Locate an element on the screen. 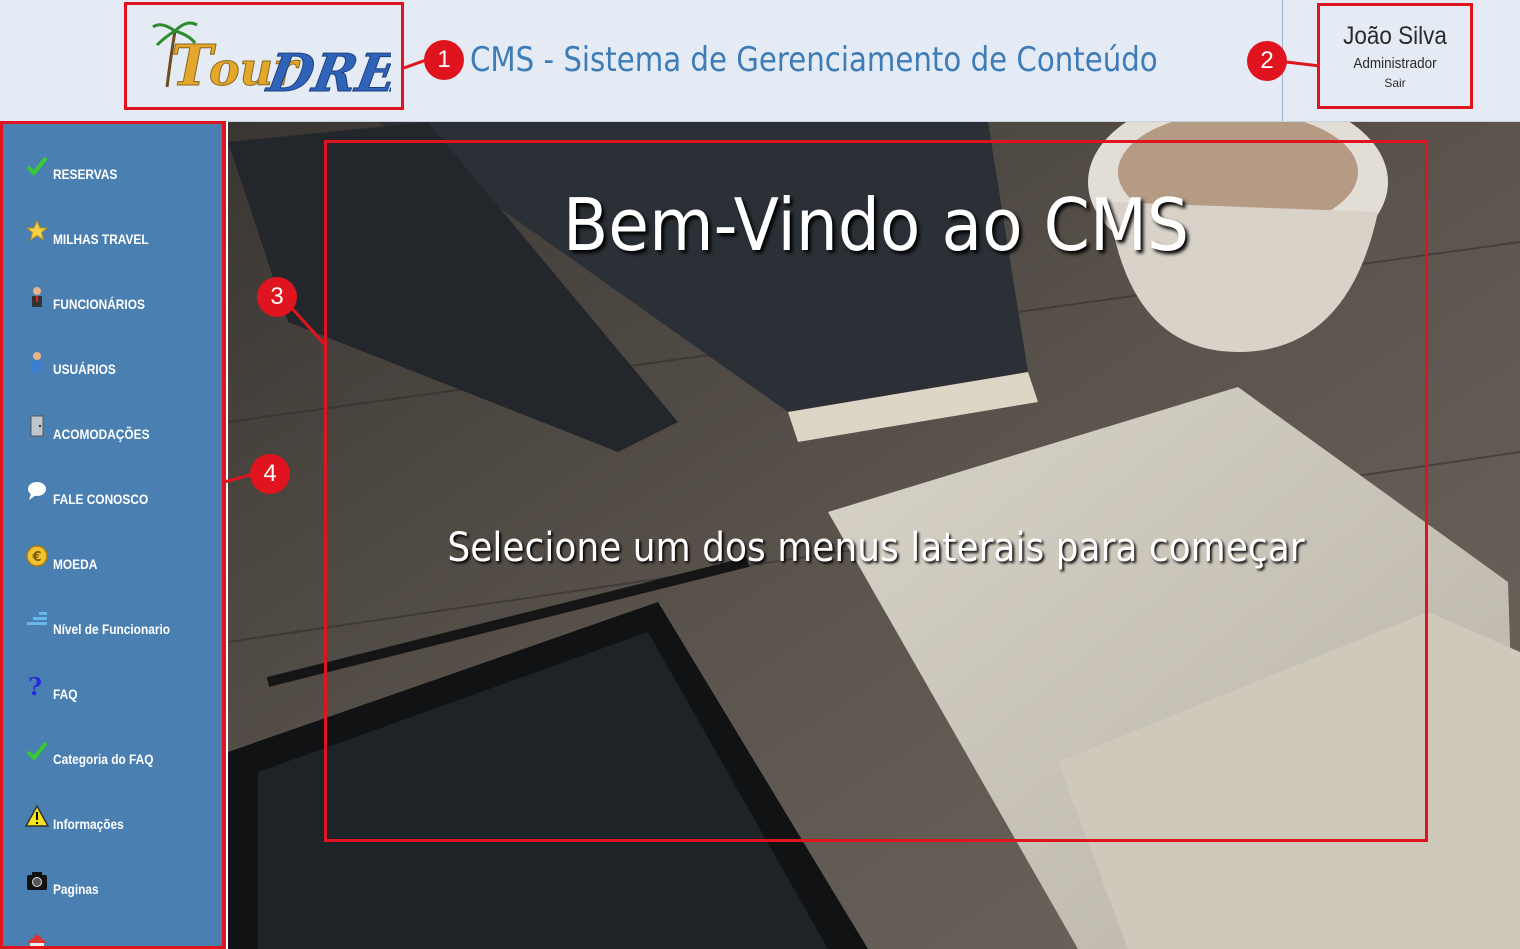 Image resolution: width=1520 pixels, height=949 pixels. sidebar-item-label: FUNCIONÁRIOS is located at coordinates (99, 304).